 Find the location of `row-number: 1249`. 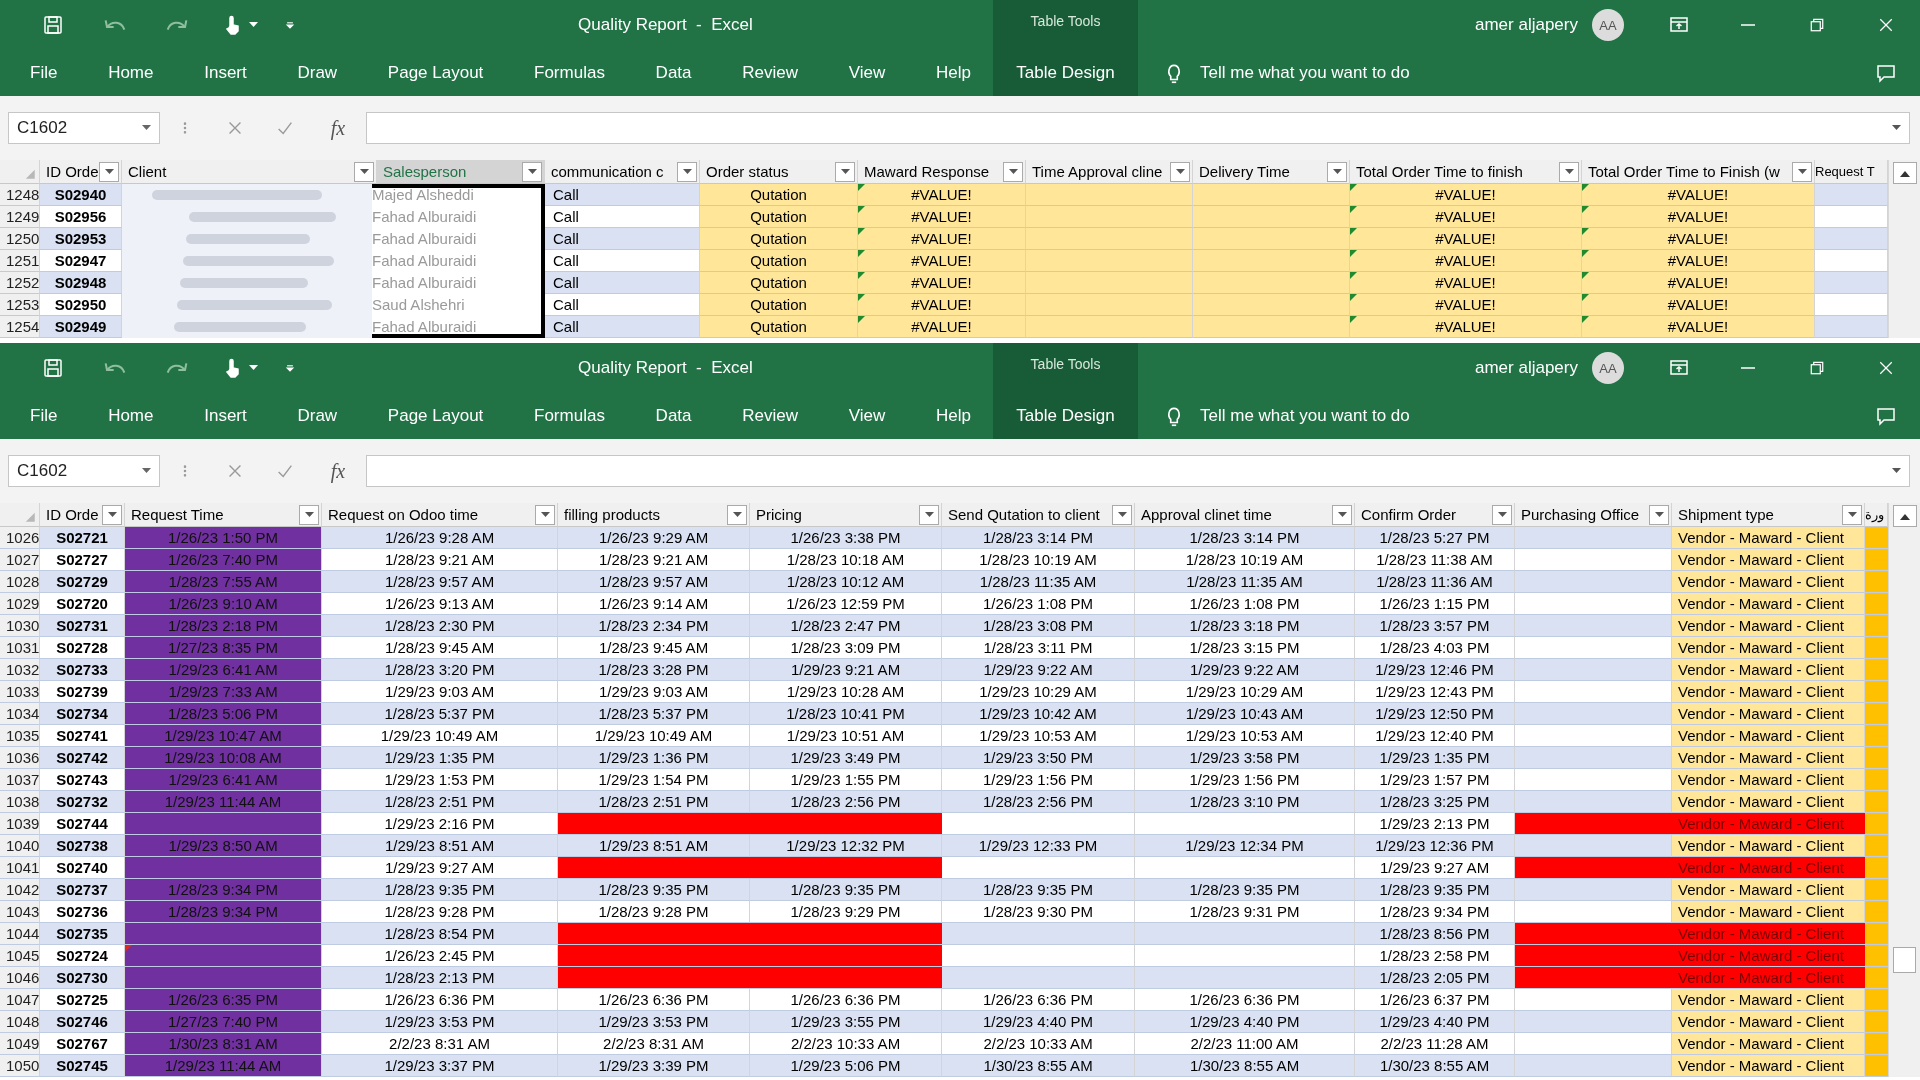

row-number: 1249 is located at coordinates (20, 217).